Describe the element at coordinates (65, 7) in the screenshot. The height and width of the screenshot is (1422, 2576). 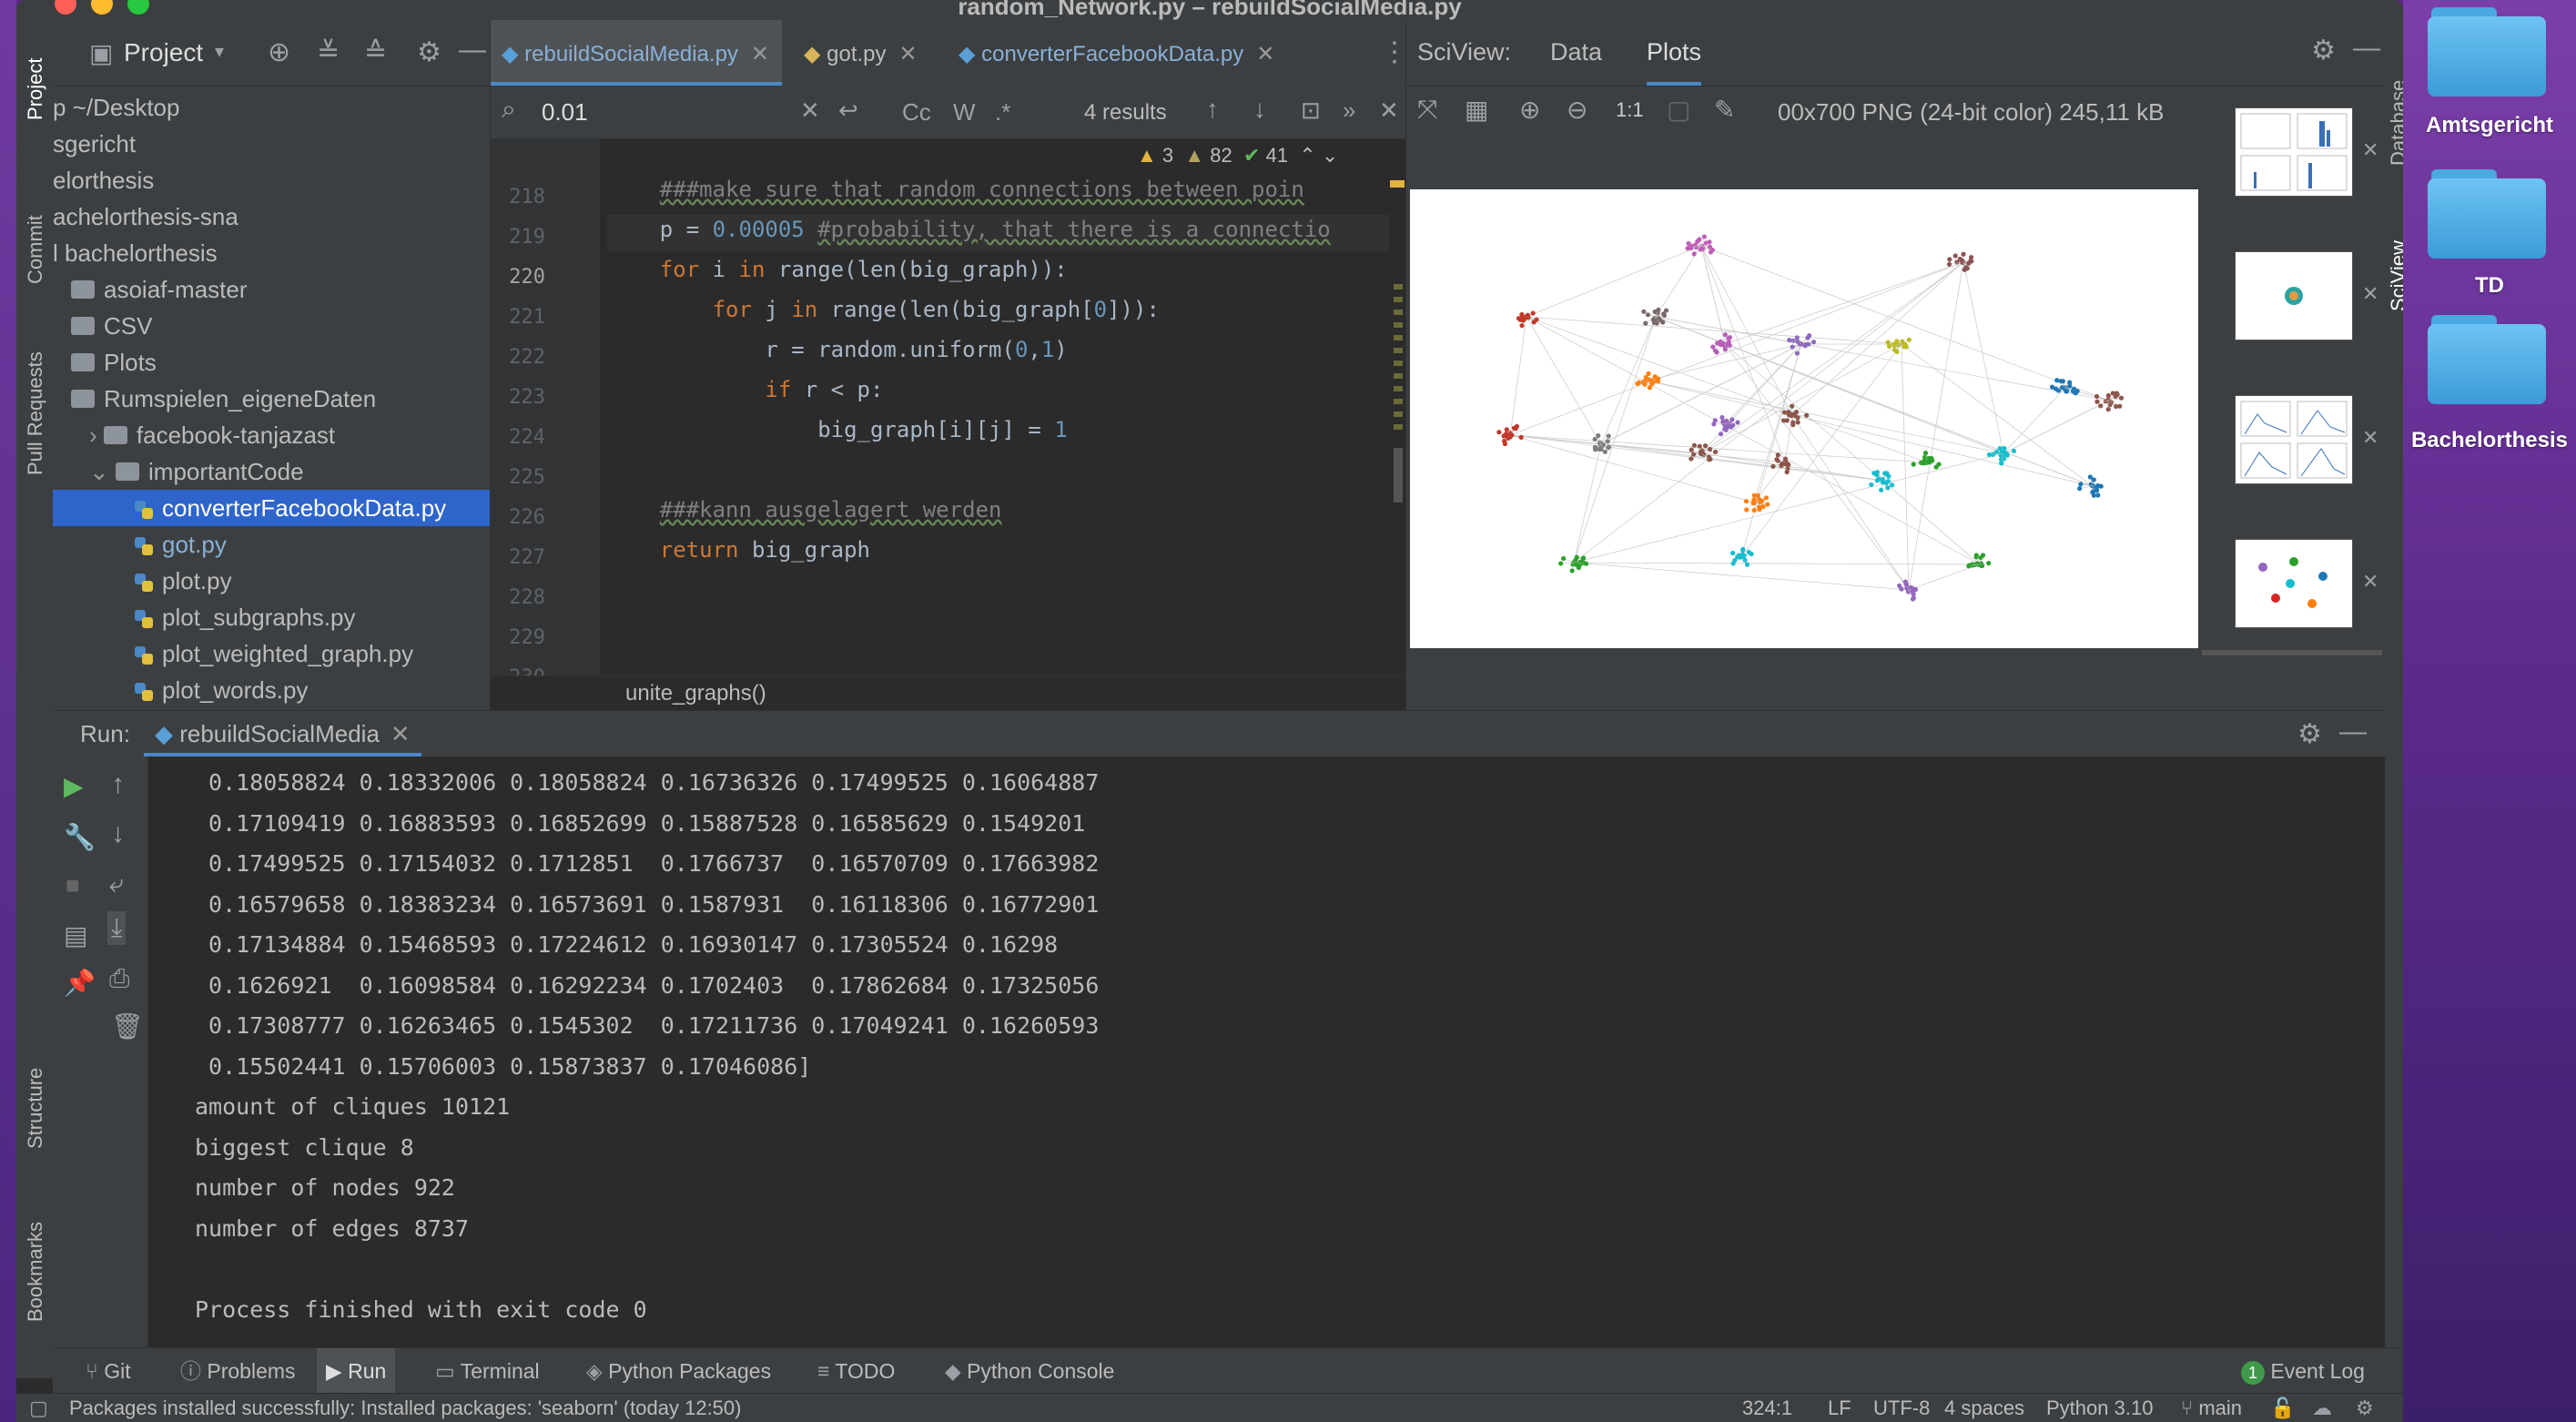
I see `close-window-button` at that location.